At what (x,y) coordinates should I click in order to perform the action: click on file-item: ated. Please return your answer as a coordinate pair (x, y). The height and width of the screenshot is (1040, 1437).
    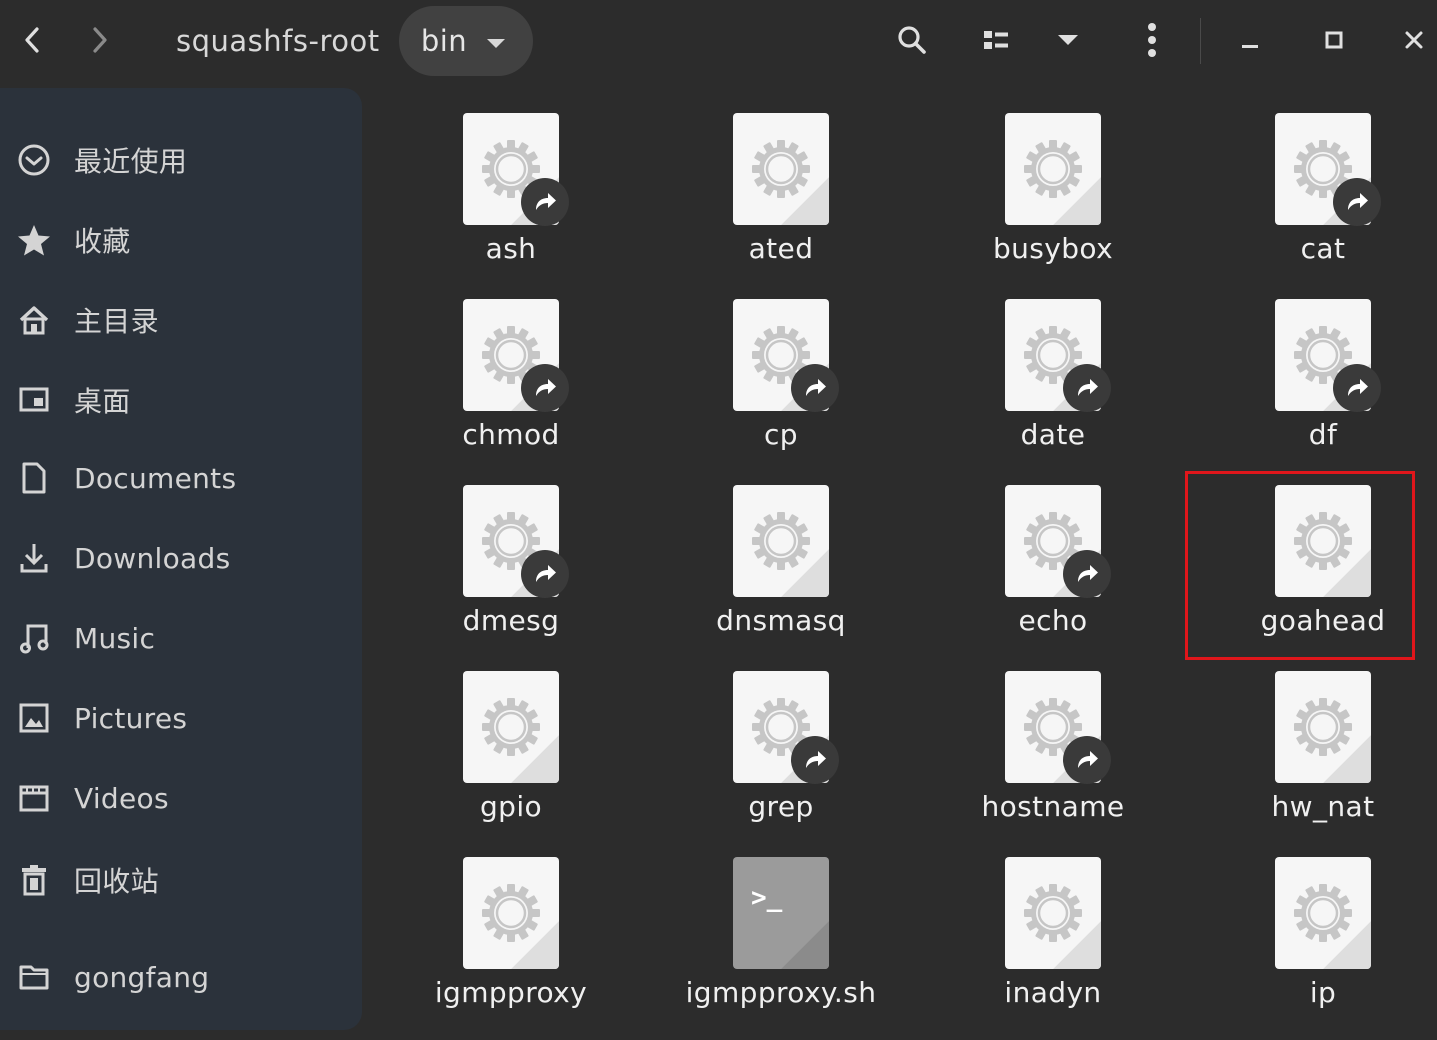
    Looking at the image, I should click on (781, 184).